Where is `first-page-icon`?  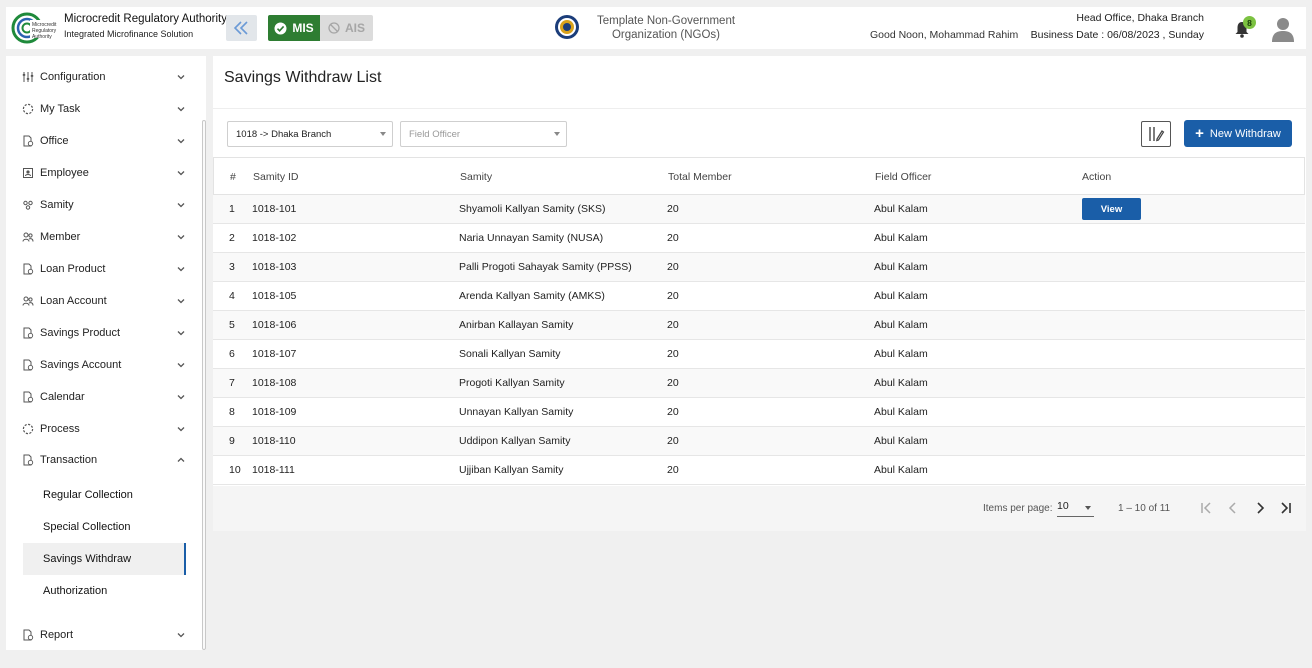 first-page-icon is located at coordinates (1206, 508).